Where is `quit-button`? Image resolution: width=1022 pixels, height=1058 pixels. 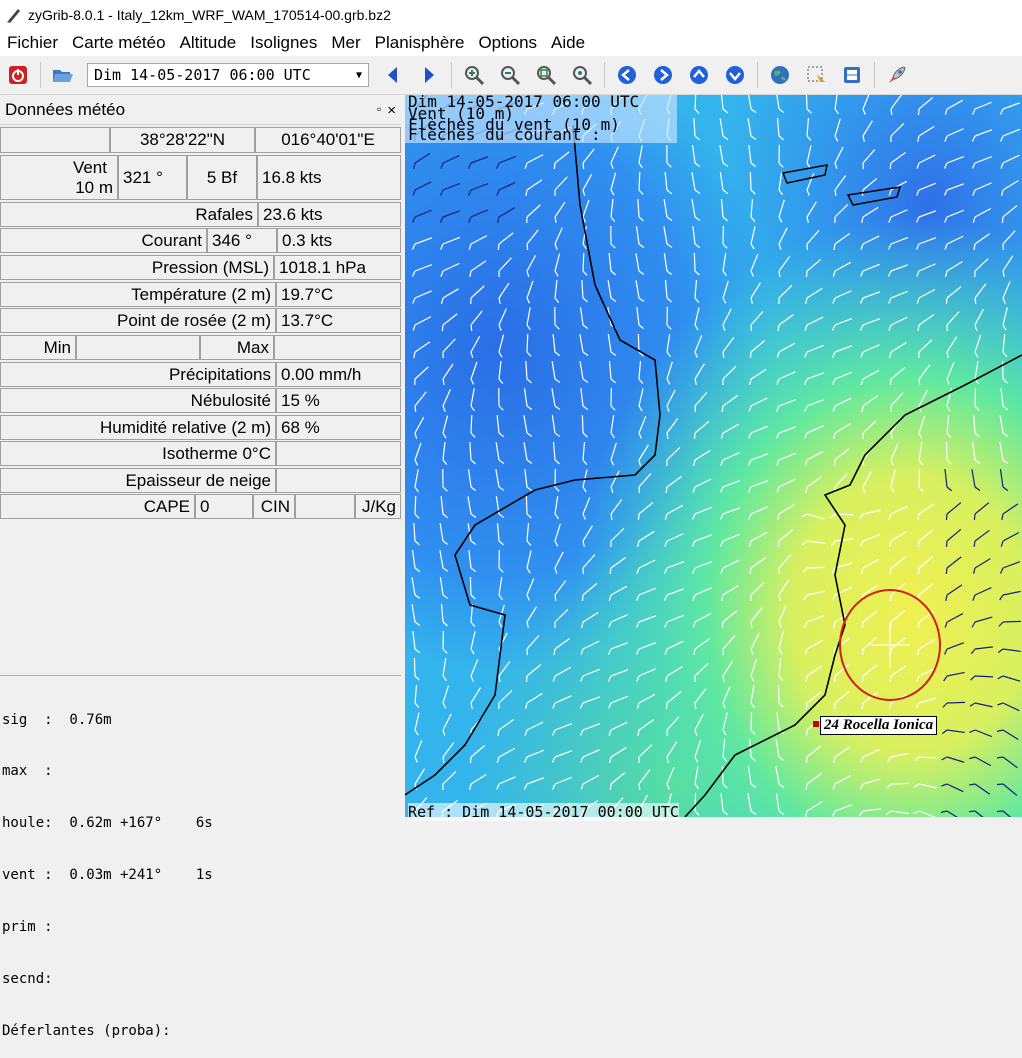 quit-button is located at coordinates (18, 75).